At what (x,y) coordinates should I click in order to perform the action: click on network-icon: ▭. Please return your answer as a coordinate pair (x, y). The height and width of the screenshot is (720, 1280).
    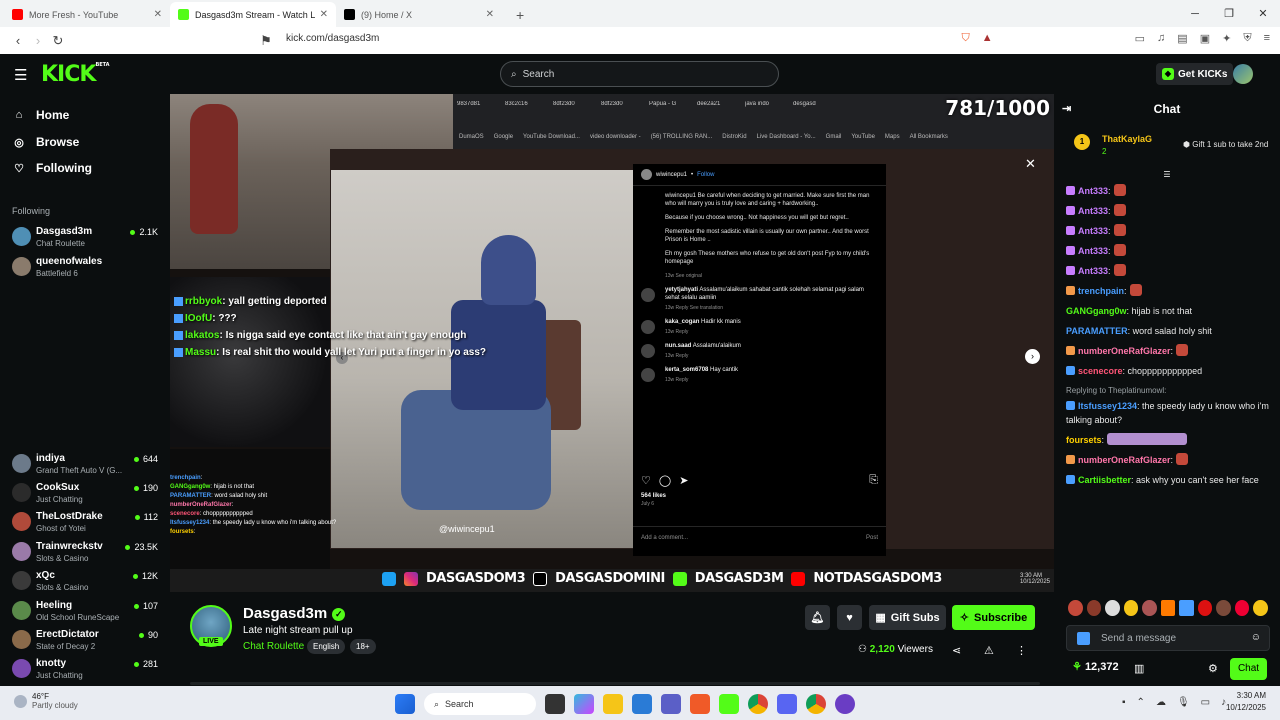
    Looking at the image, I should click on (1205, 702).